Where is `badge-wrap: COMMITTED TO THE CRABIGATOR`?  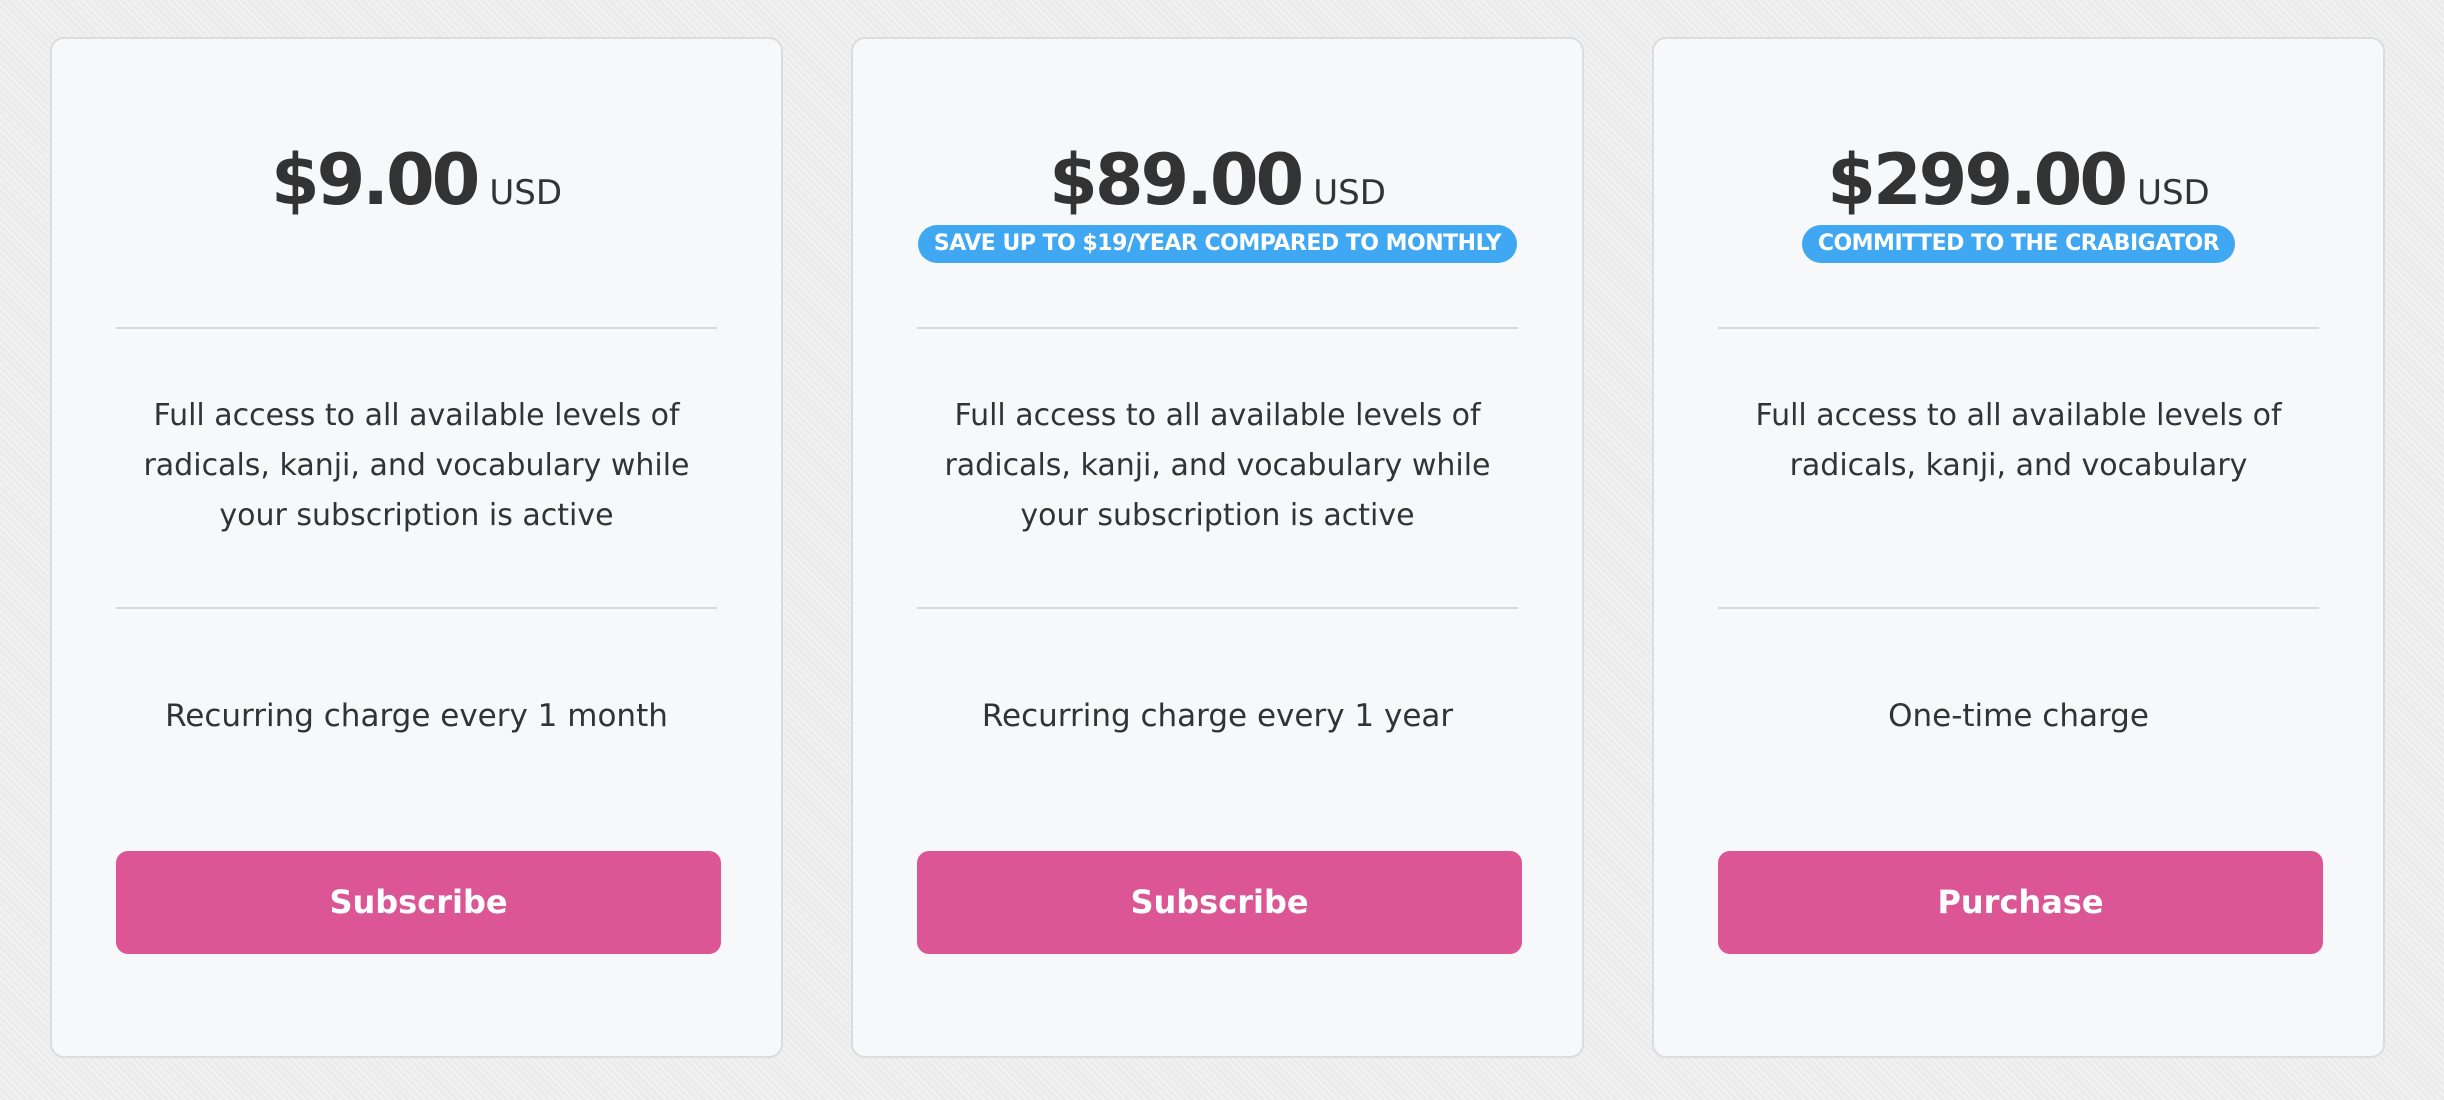
badge-wrap: COMMITTED TO THE CRABIGATOR is located at coordinates (2018, 244).